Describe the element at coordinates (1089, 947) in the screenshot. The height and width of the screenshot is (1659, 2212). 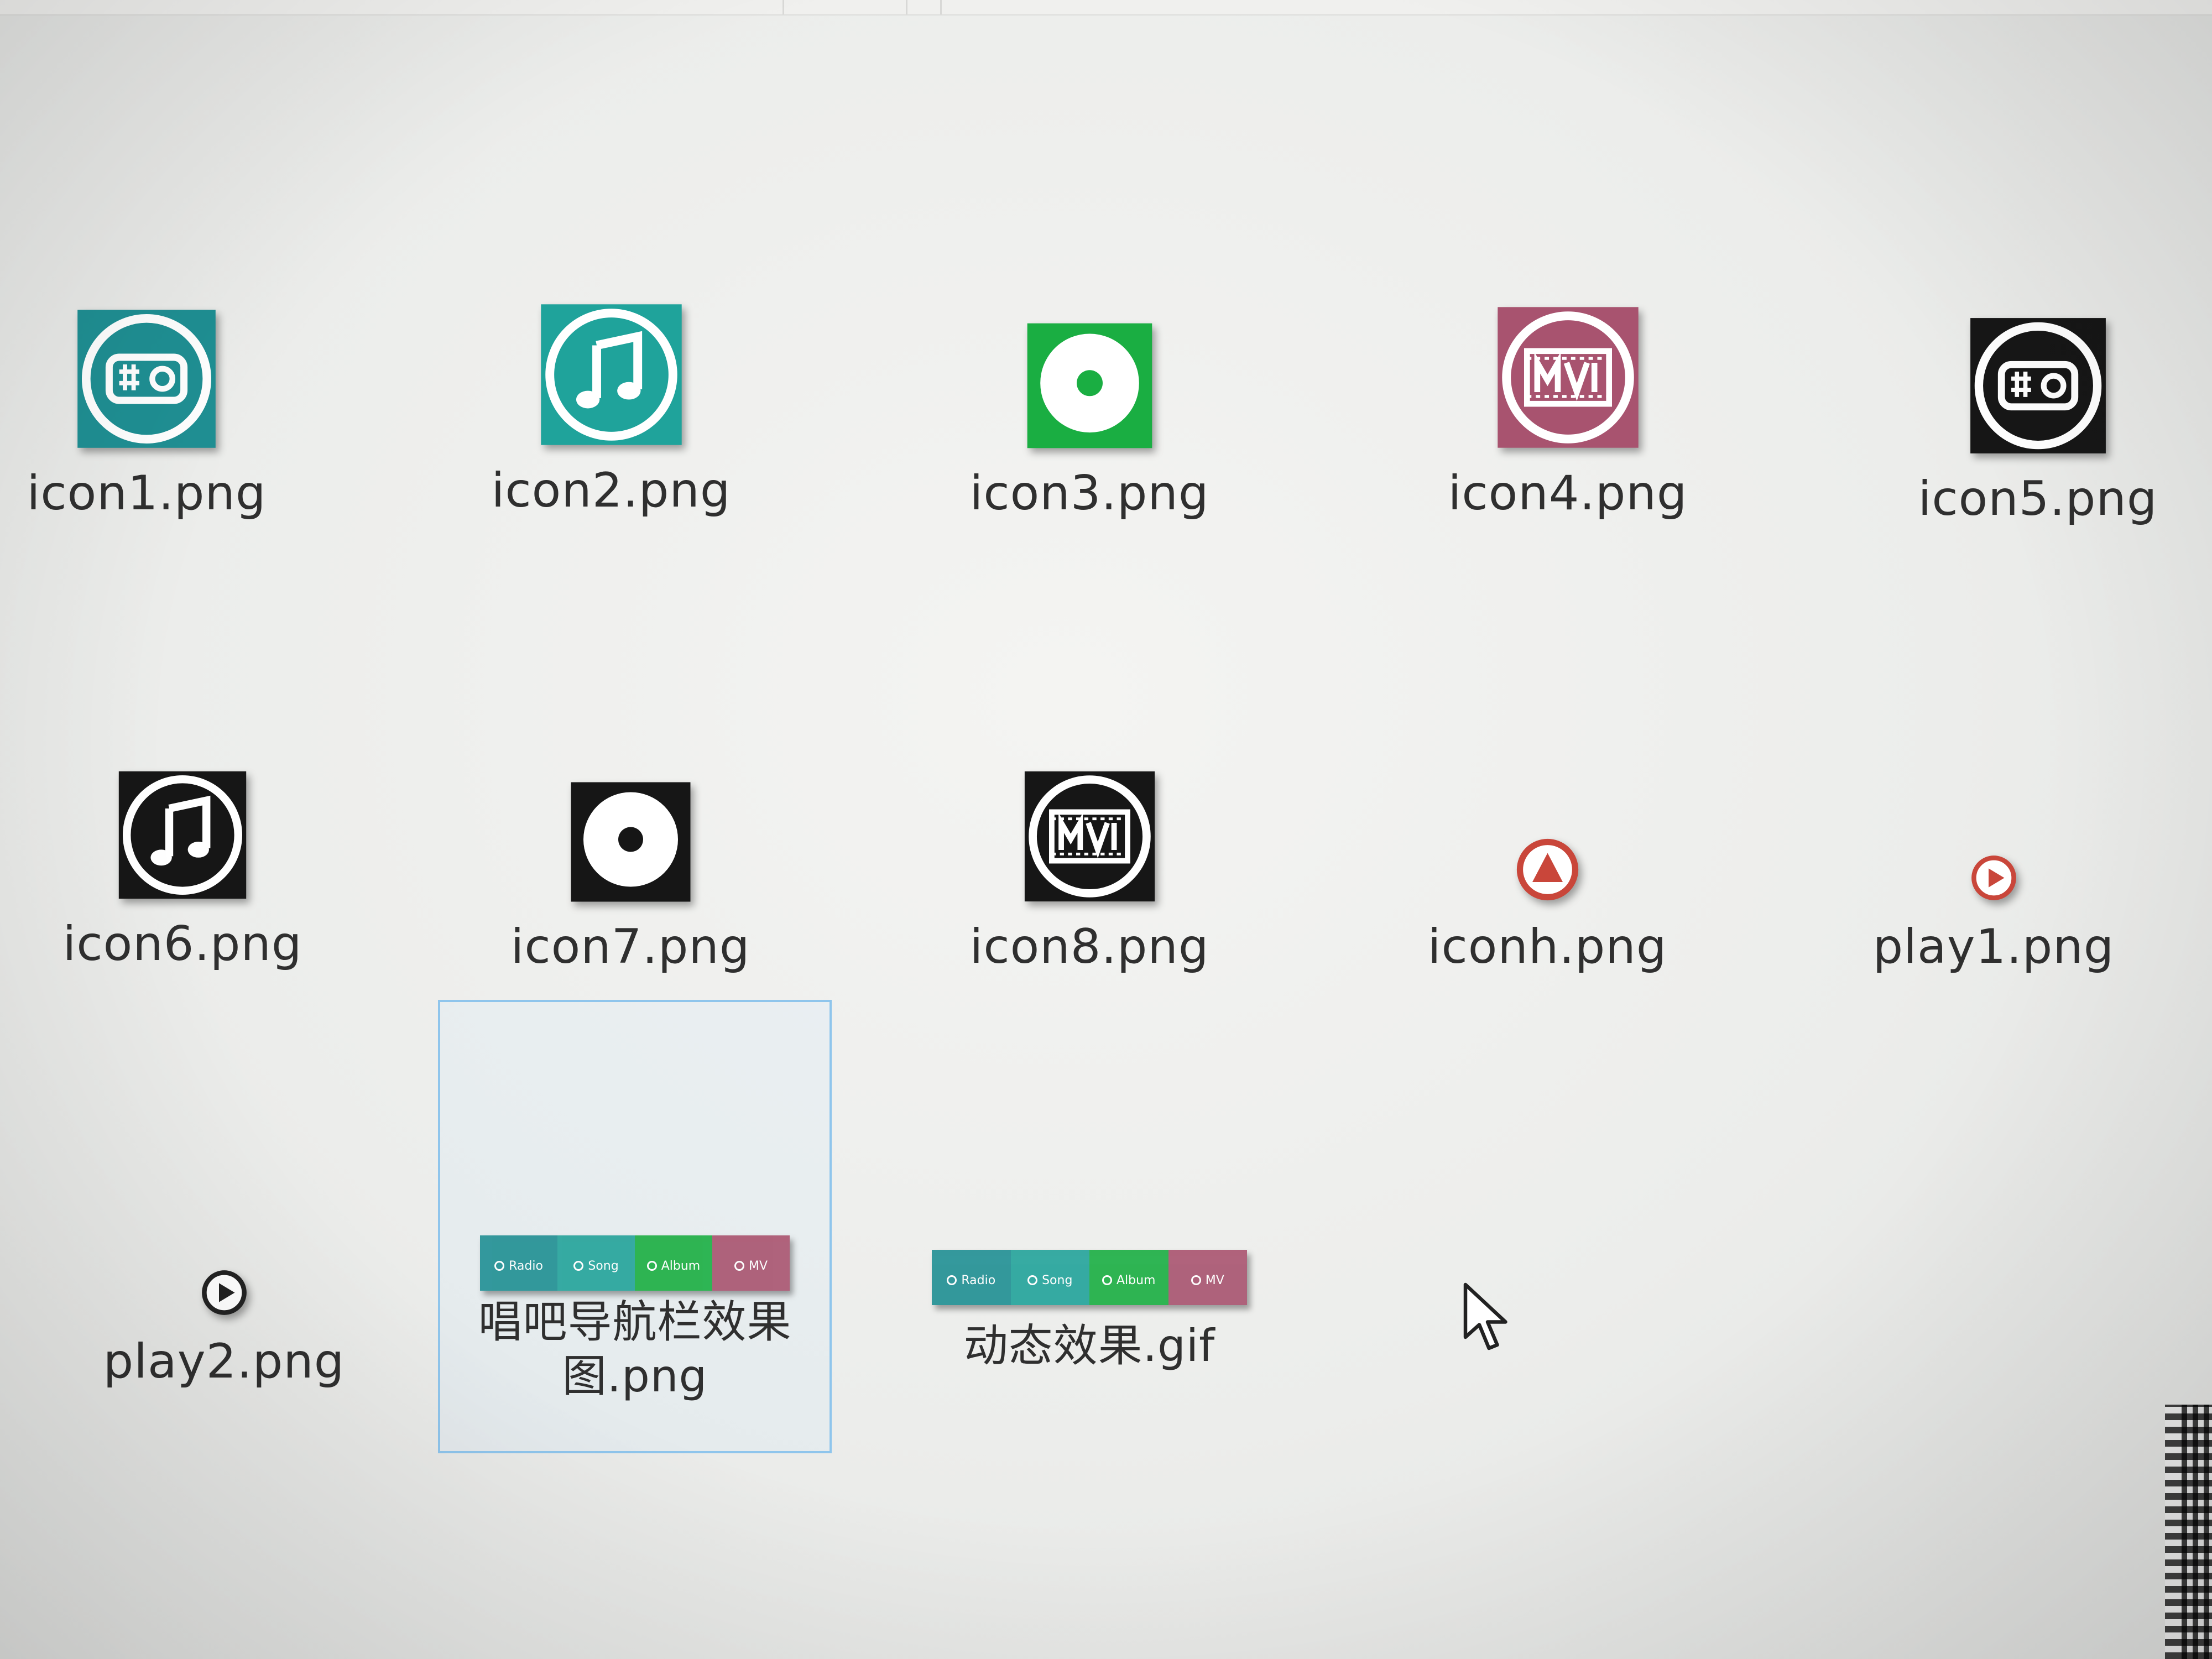
I see `file-name: icon8.png` at that location.